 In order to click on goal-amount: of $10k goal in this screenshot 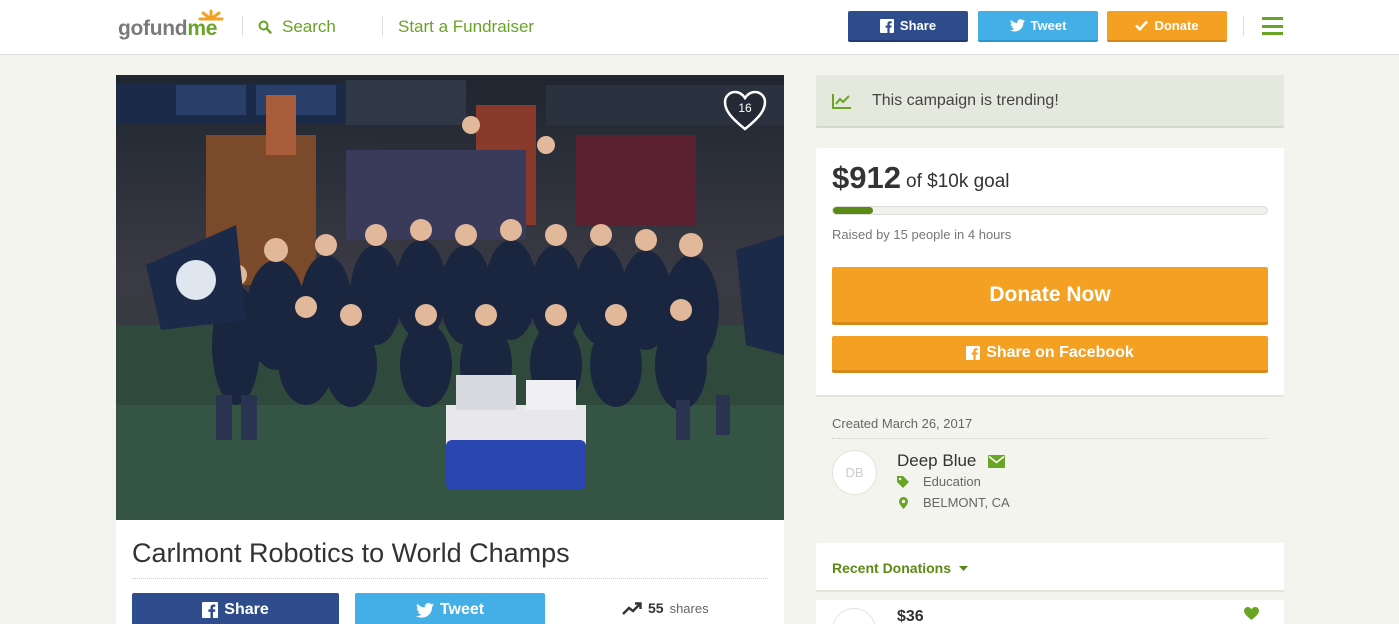, I will do `click(958, 181)`.